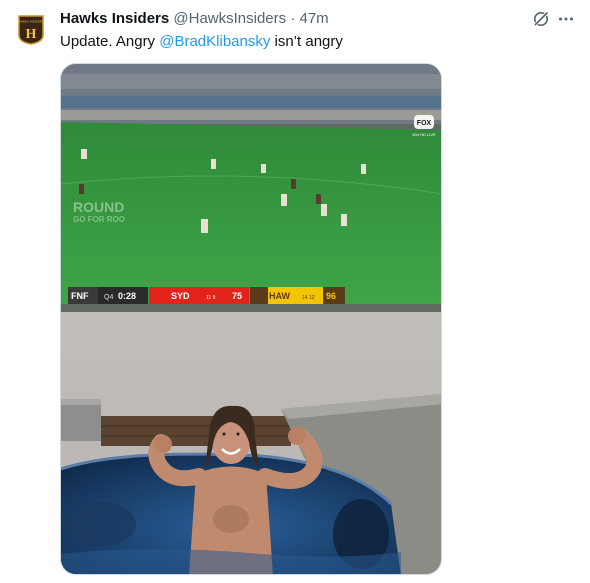  Describe the element at coordinates (424, 123) in the screenshot. I see `network-logo: FOX` at that location.